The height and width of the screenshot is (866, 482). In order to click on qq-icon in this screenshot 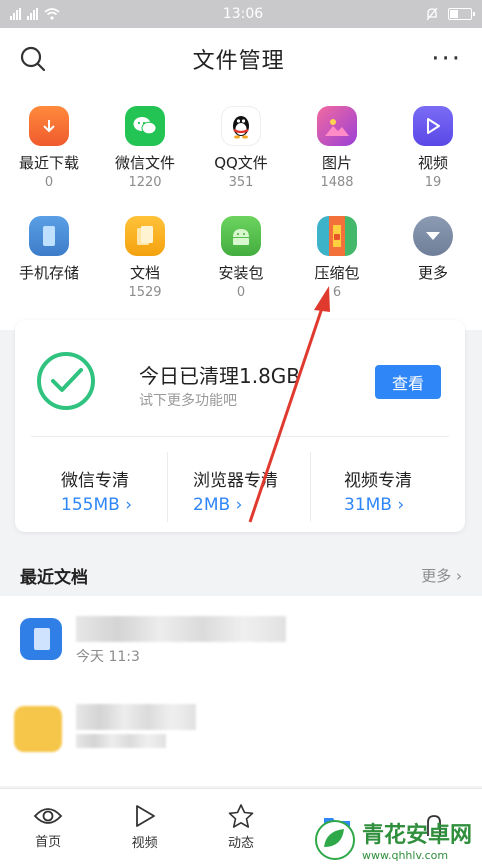, I will do `click(241, 126)`.